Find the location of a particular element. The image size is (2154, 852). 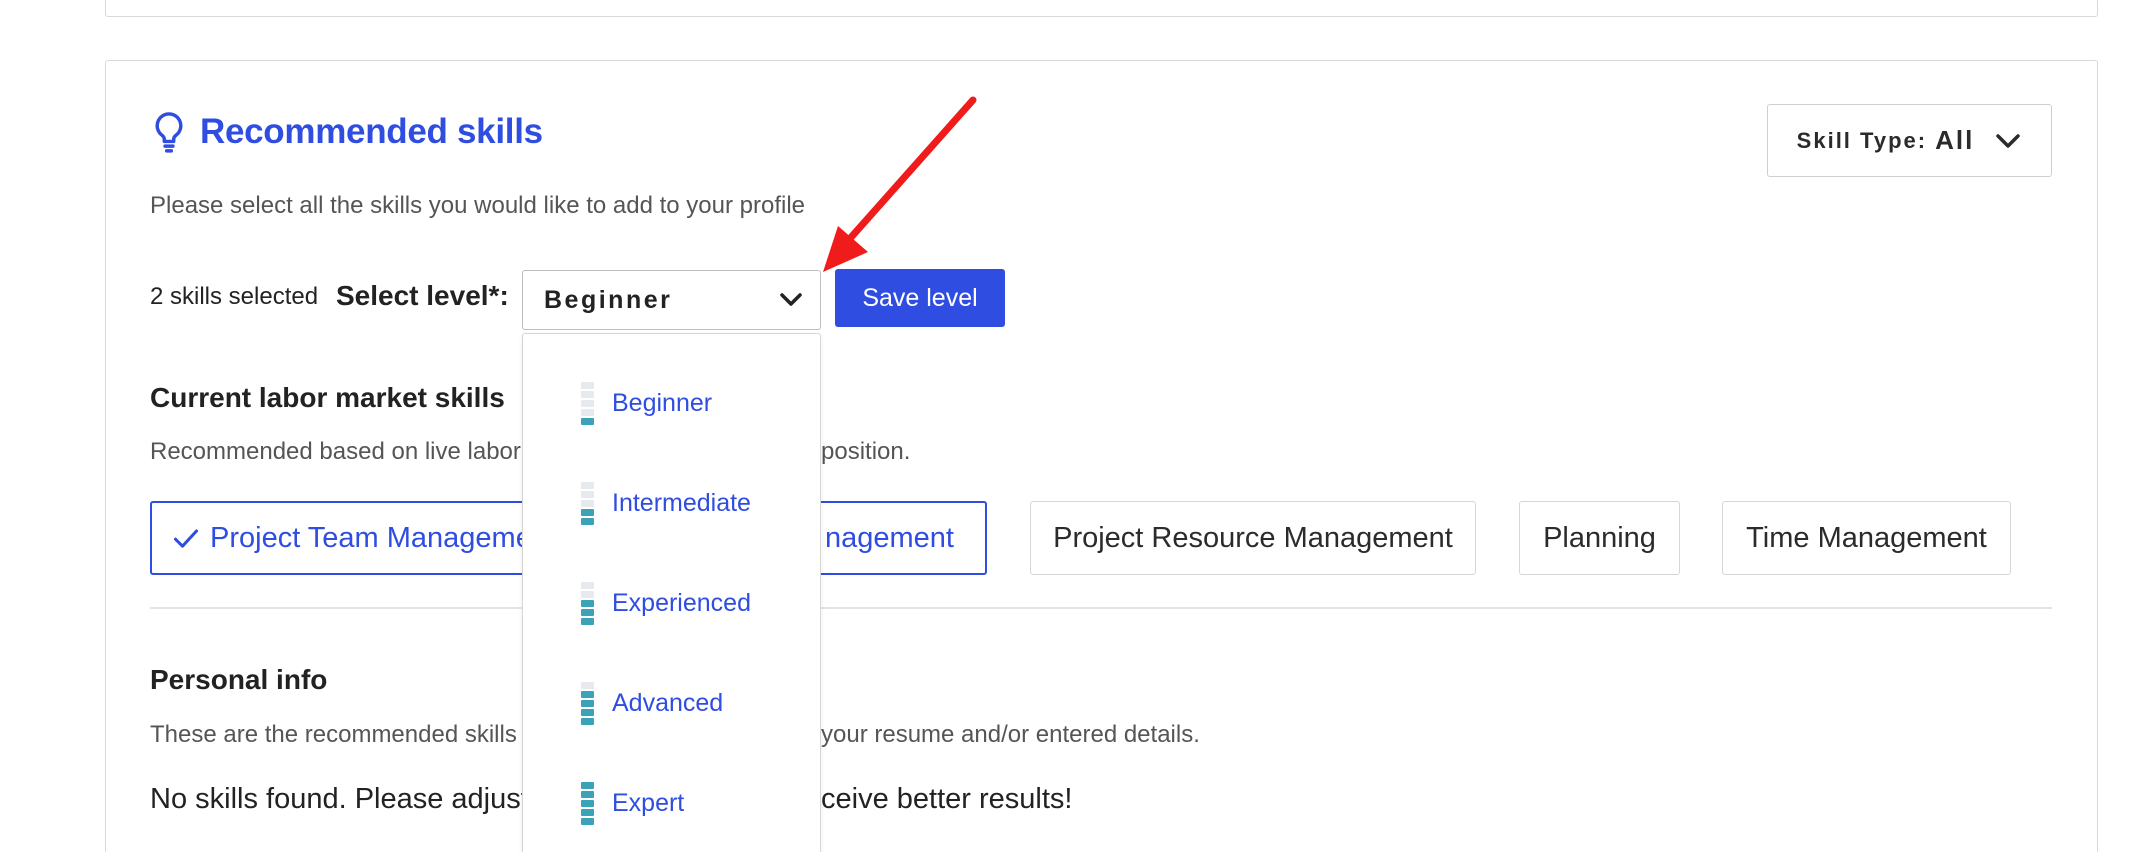

skill-chip-label: Time Management is located at coordinates (1866, 537).